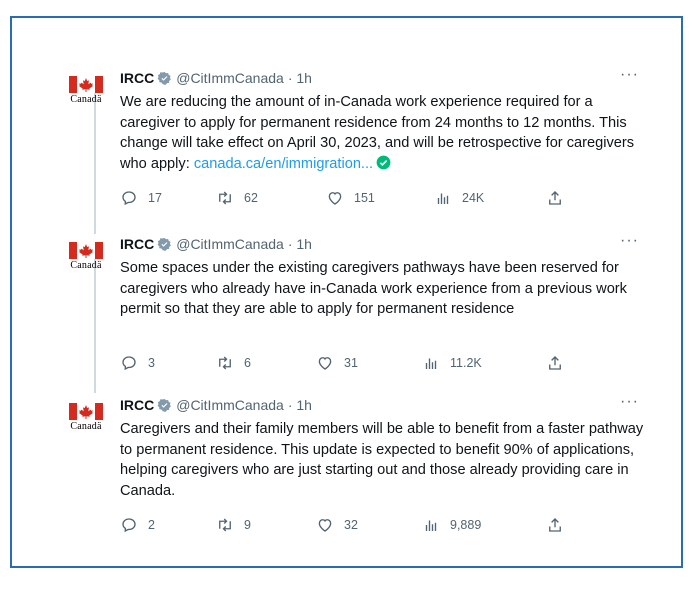  Describe the element at coordinates (364, 198) in the screenshot. I see `like-count: 151` at that location.